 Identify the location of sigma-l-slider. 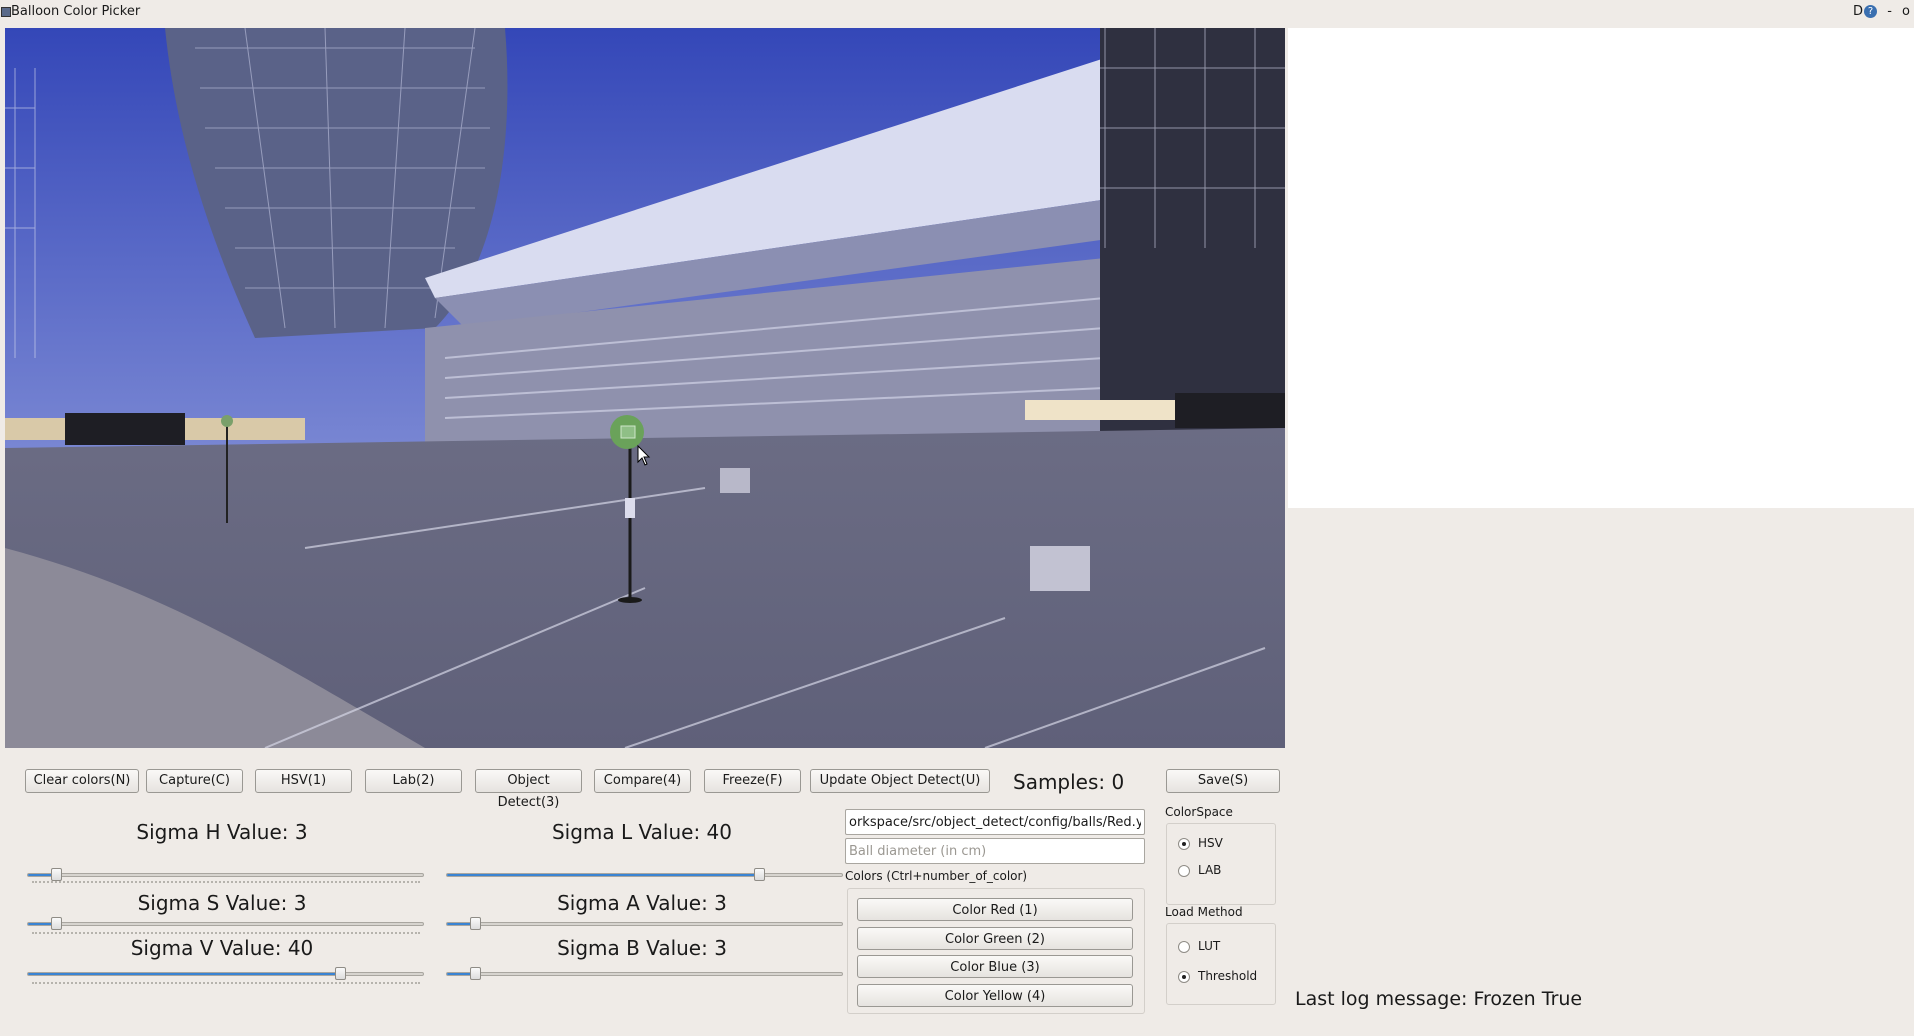
(644, 874).